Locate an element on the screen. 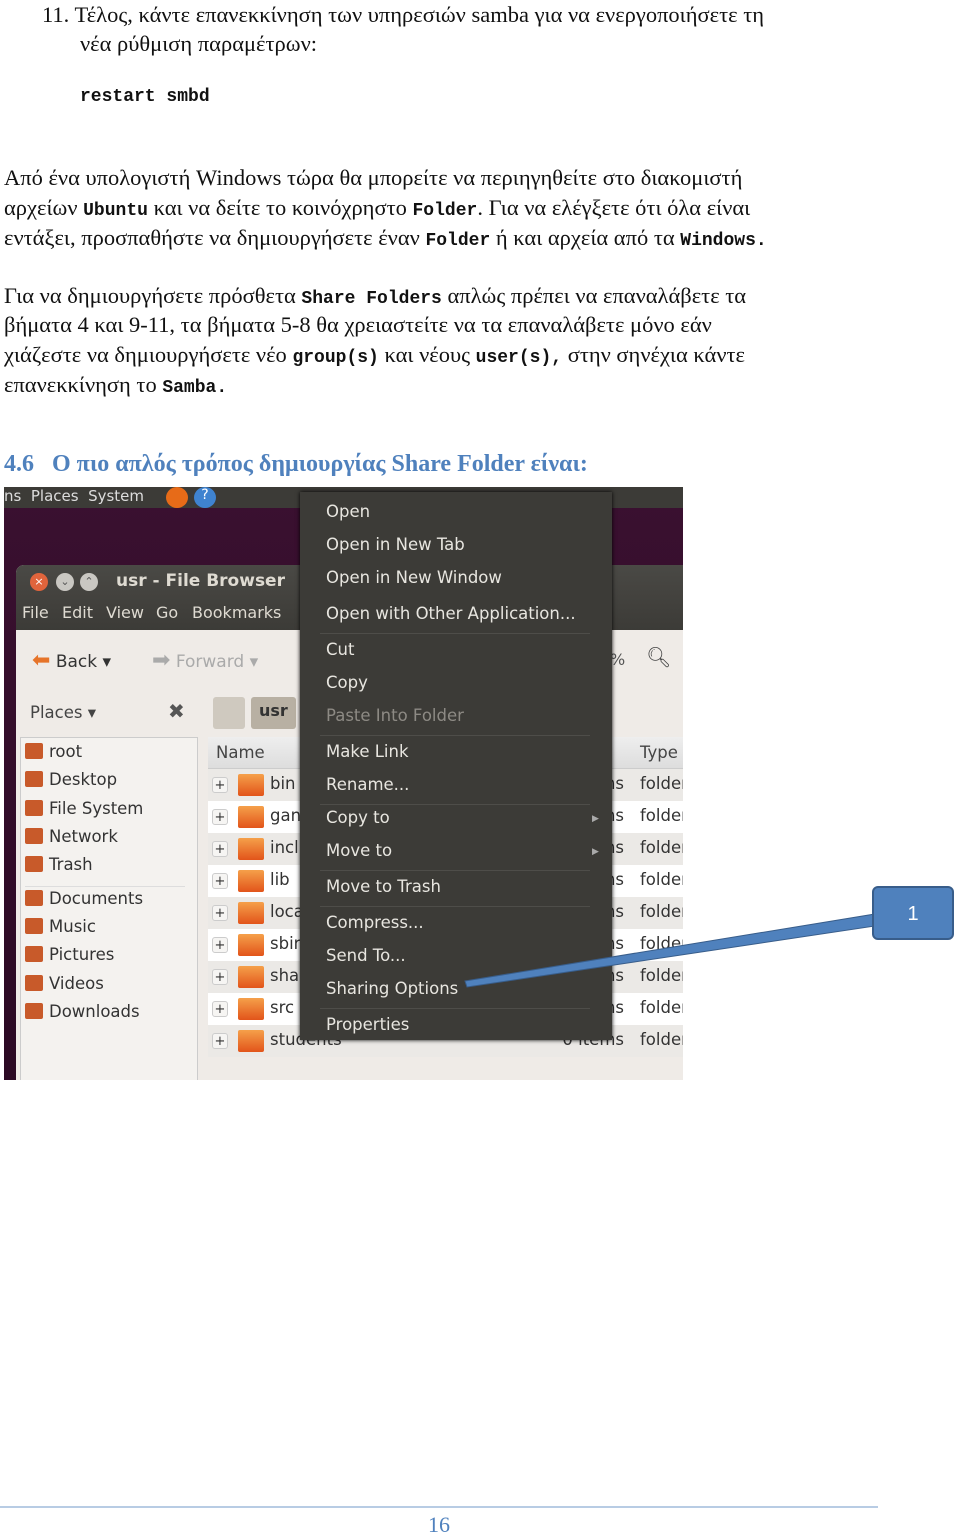 This screenshot has height=1540, width=960. page-number: 16 is located at coordinates (439, 1524).